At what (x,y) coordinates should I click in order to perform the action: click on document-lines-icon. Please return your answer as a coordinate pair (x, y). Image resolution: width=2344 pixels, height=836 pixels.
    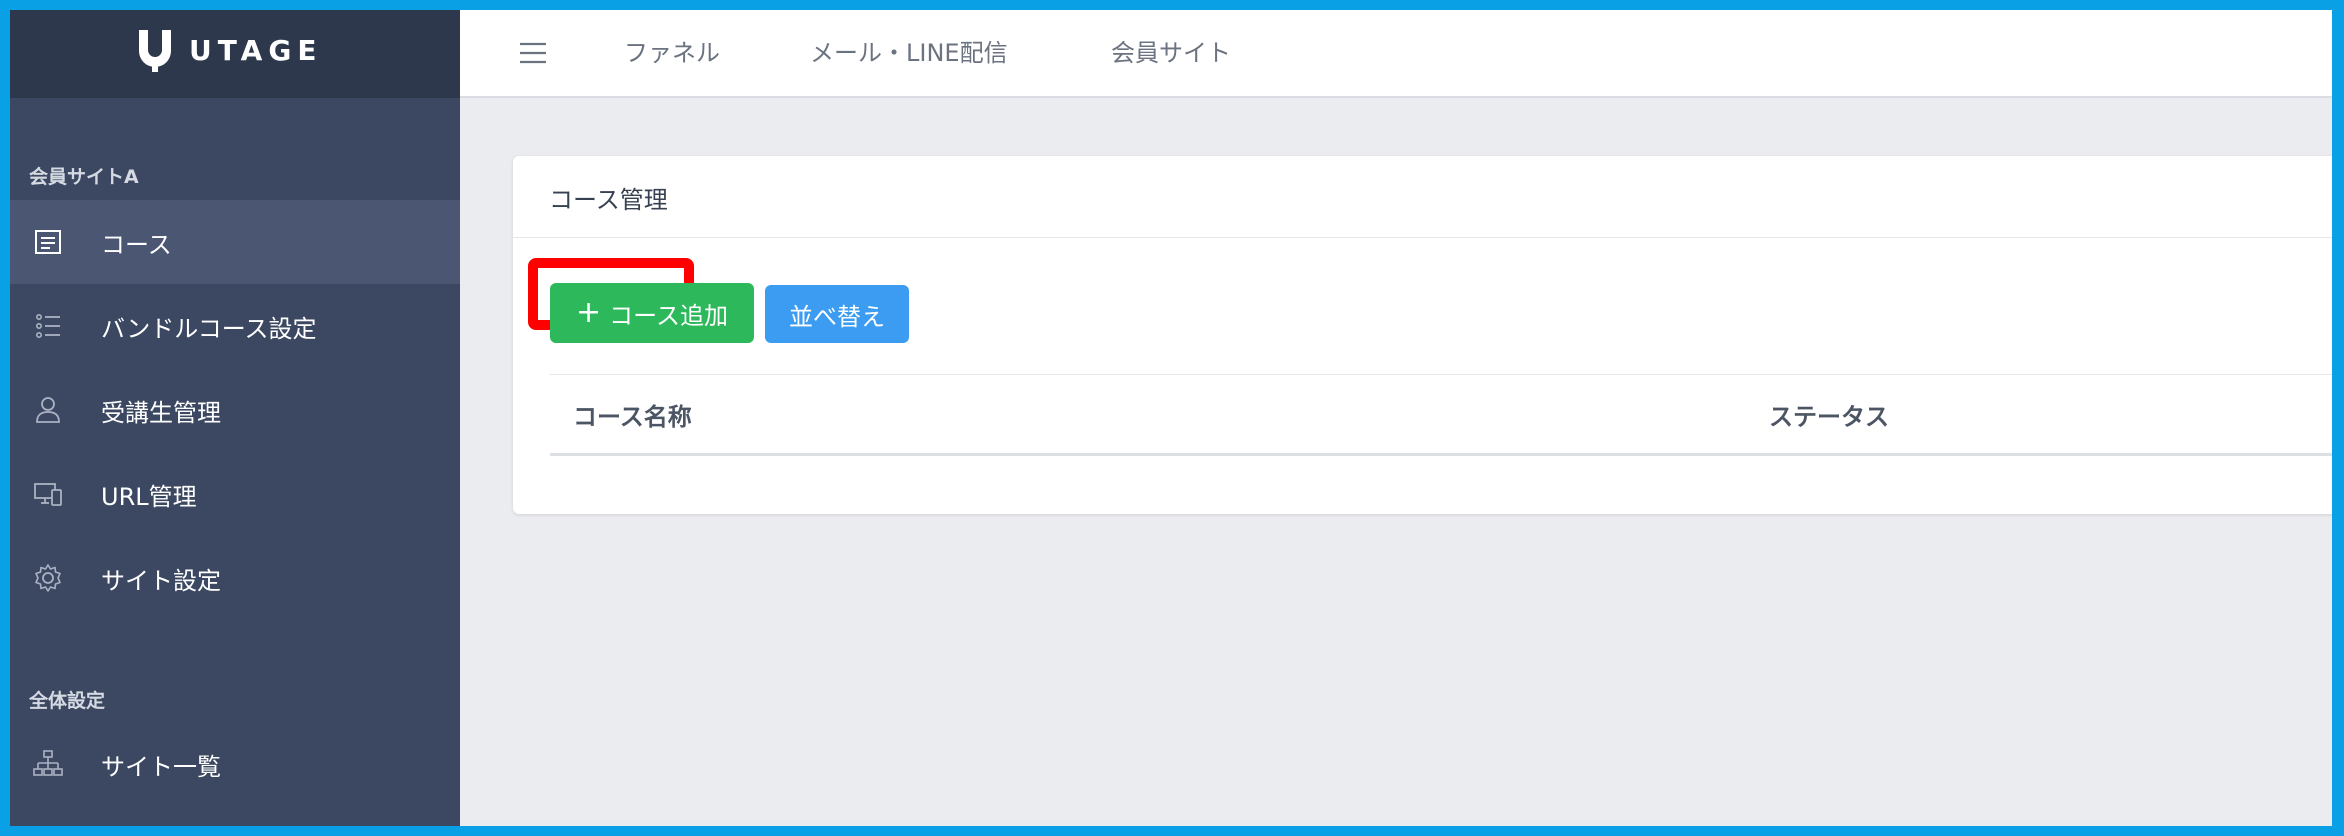
    Looking at the image, I should click on (48, 242).